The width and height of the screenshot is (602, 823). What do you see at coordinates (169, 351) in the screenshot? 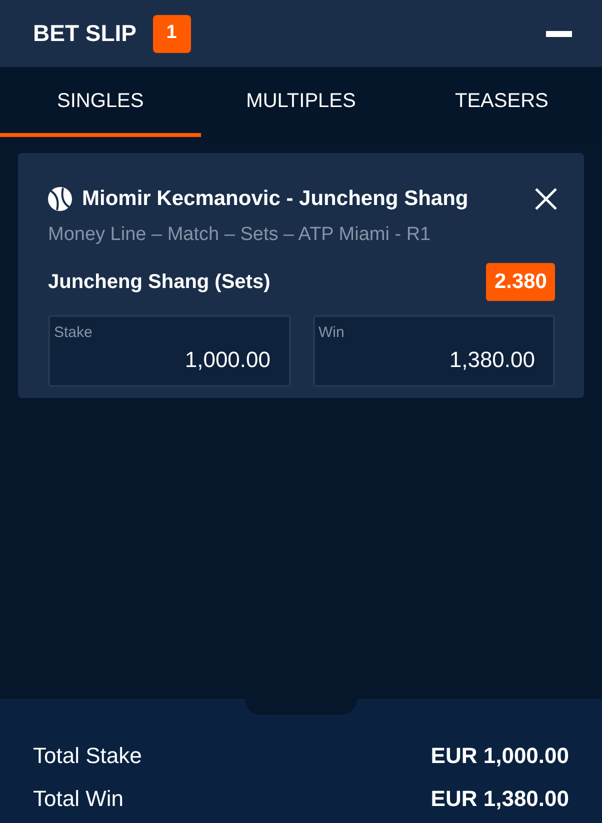
I see `amount-field: Stake 1,000.00` at bounding box center [169, 351].